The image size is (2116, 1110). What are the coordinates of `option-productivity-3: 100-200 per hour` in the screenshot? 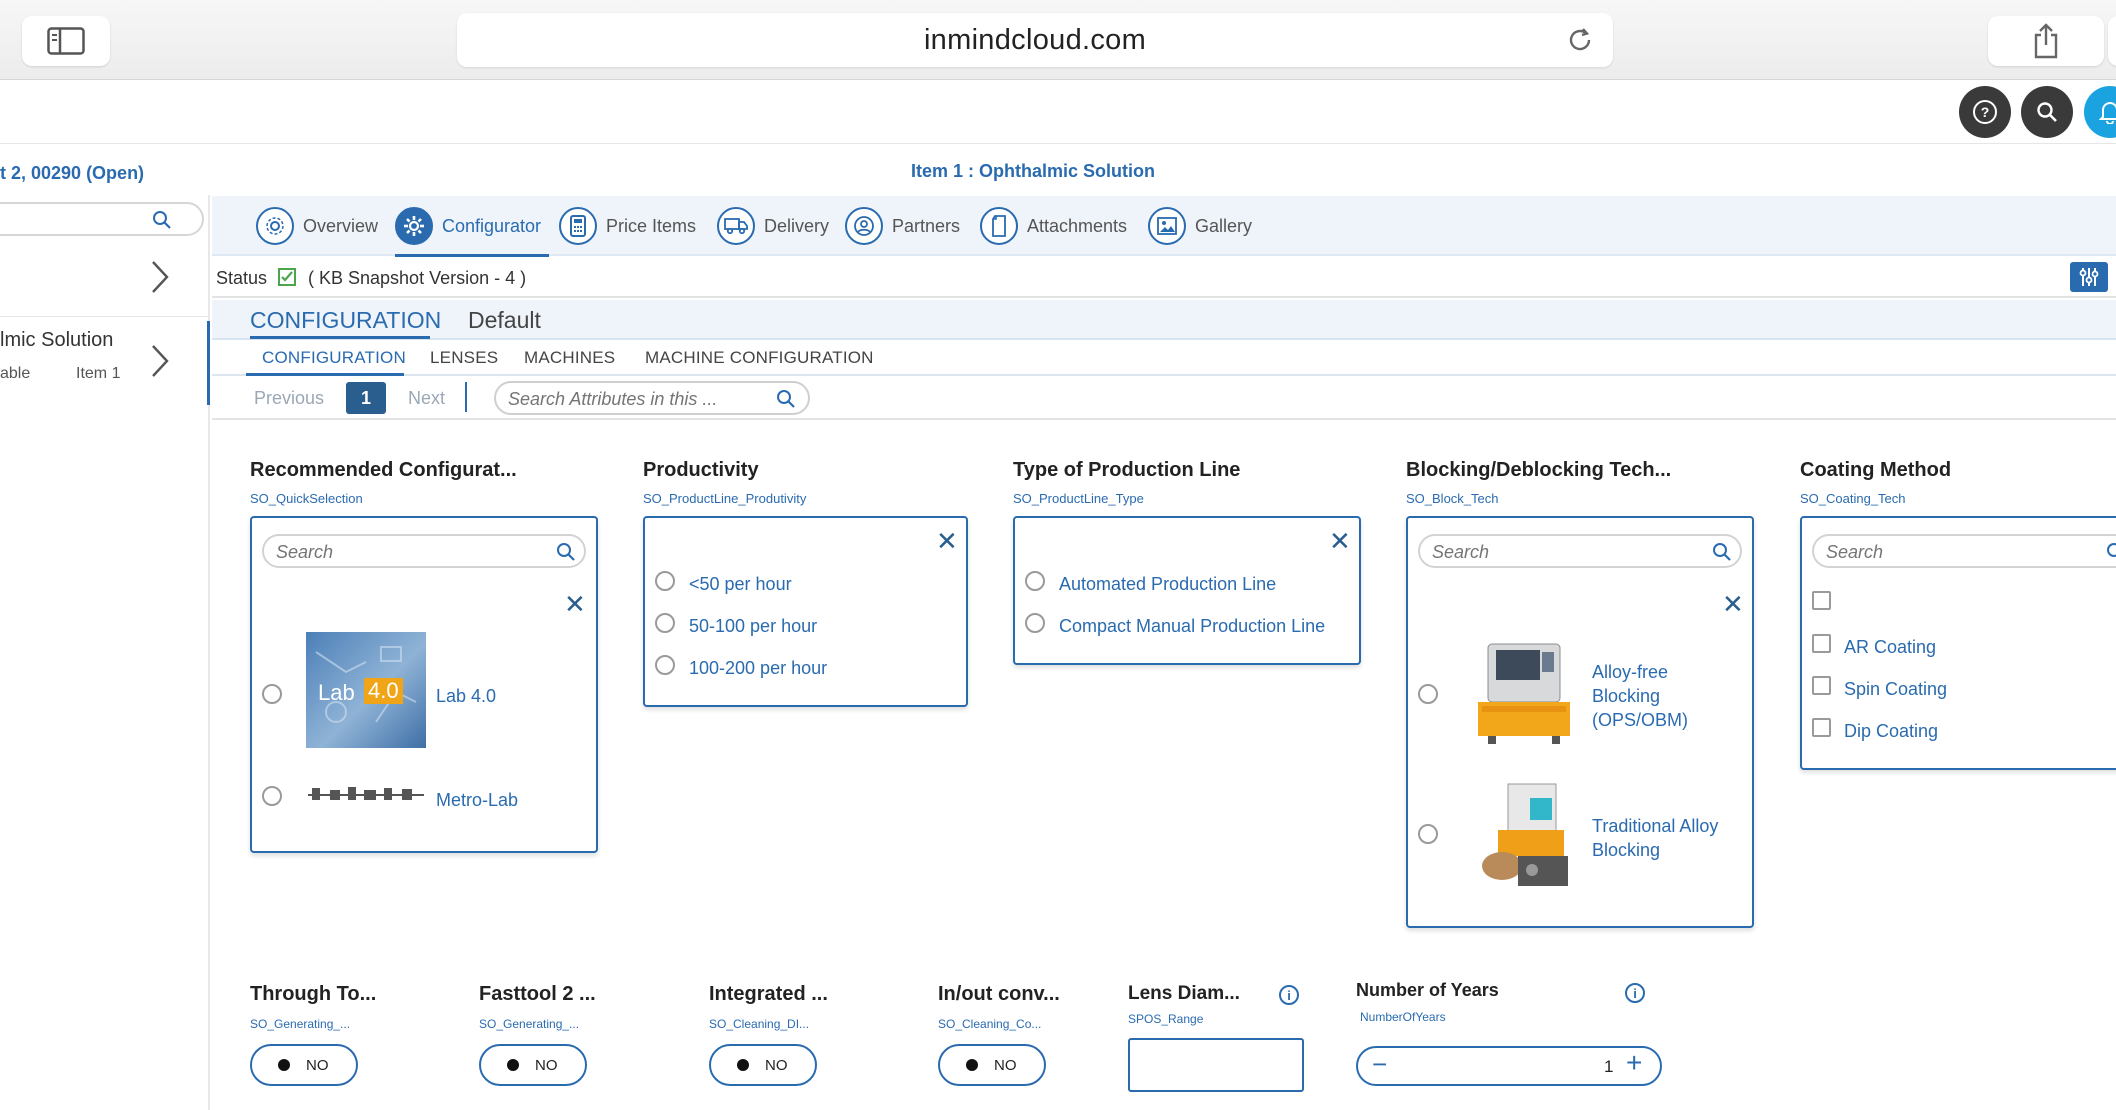 It's located at (758, 668).